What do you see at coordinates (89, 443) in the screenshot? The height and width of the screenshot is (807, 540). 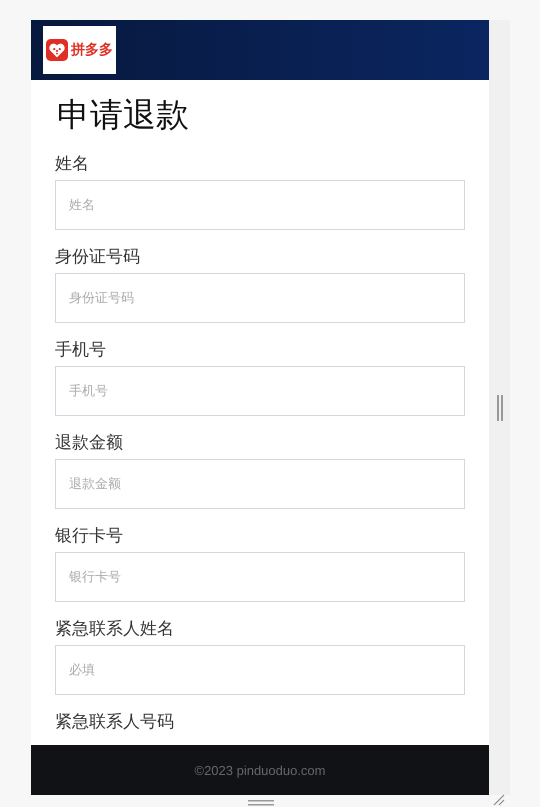 I see `field-label: 退款金额` at bounding box center [89, 443].